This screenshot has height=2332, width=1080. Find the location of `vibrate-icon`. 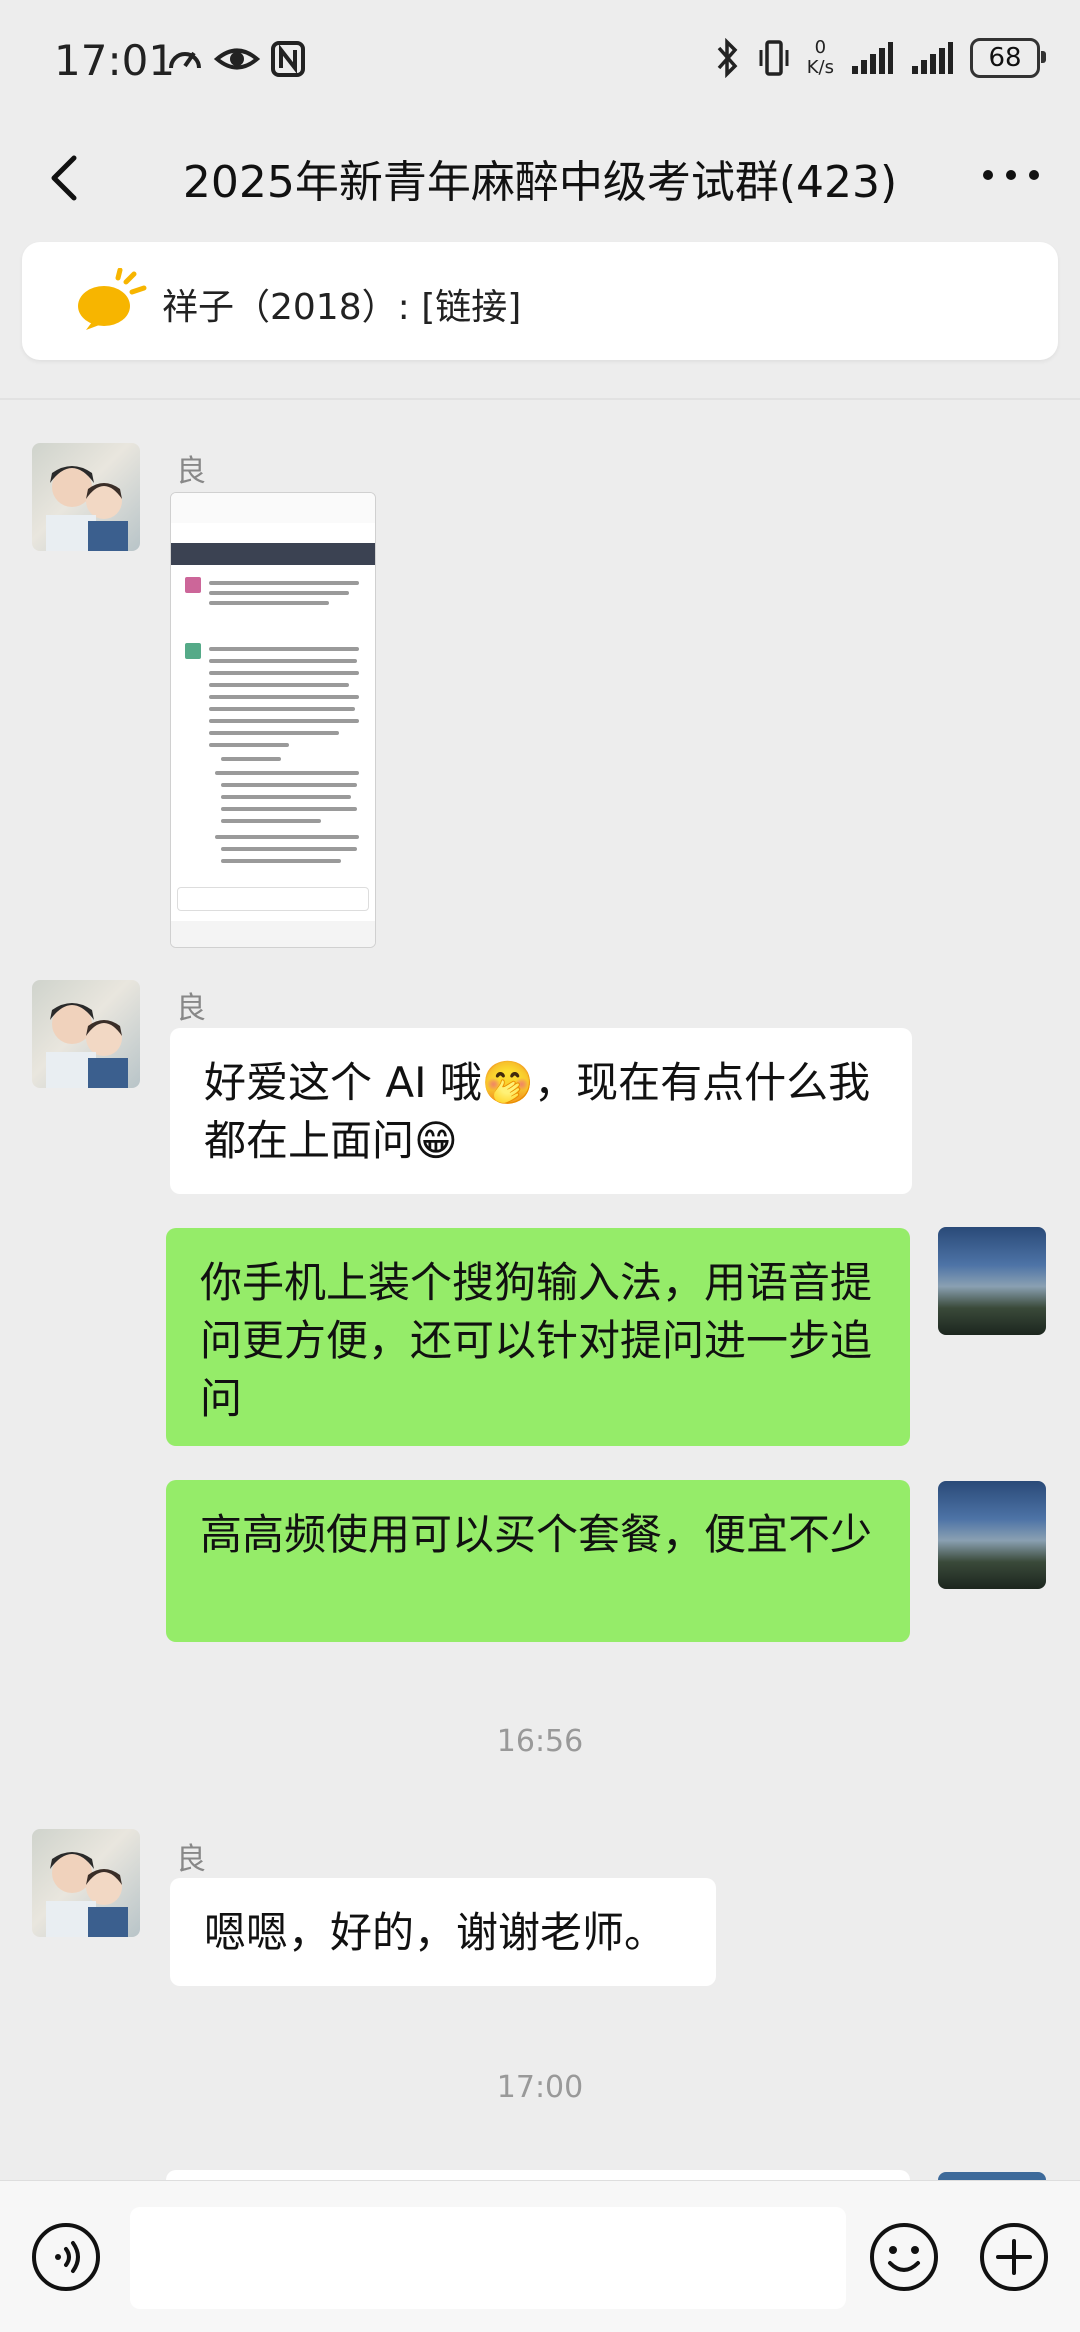

vibrate-icon is located at coordinates (774, 58).